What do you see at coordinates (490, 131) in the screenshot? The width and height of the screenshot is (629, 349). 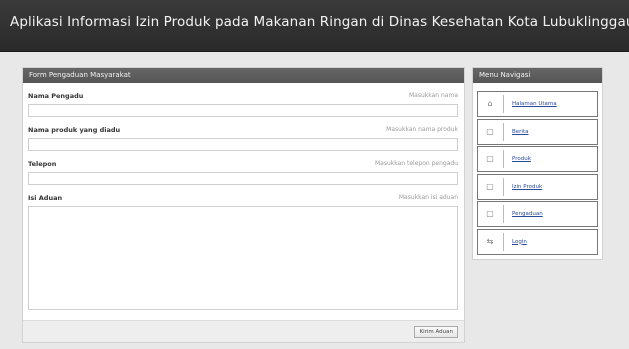 I see `news-icon: ▢` at bounding box center [490, 131].